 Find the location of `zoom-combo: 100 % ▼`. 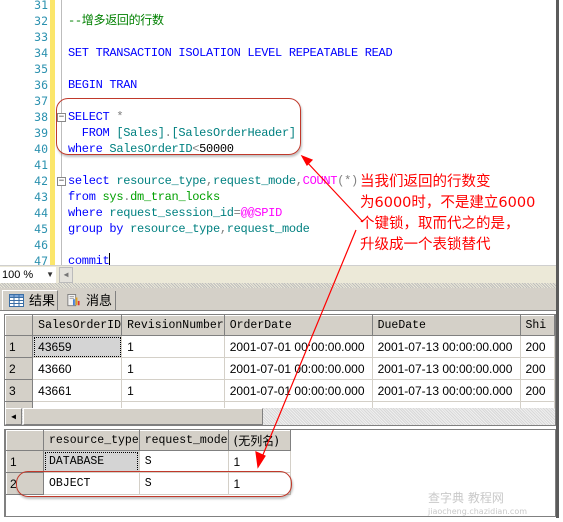

zoom-combo: 100 % ▼ is located at coordinates (28, 275).